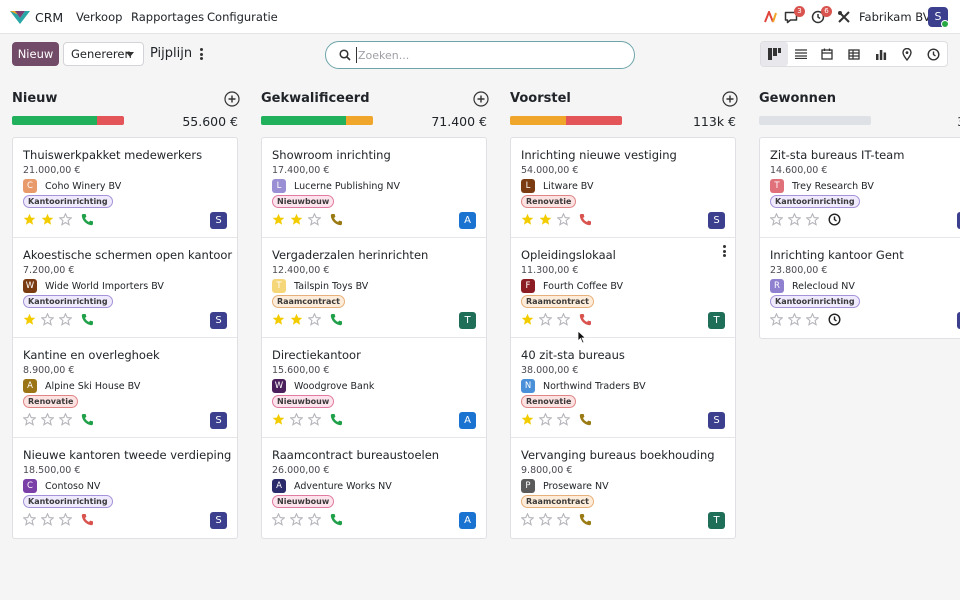  What do you see at coordinates (315, 98) in the screenshot?
I see `column-title: Gekwalificeerd` at bounding box center [315, 98].